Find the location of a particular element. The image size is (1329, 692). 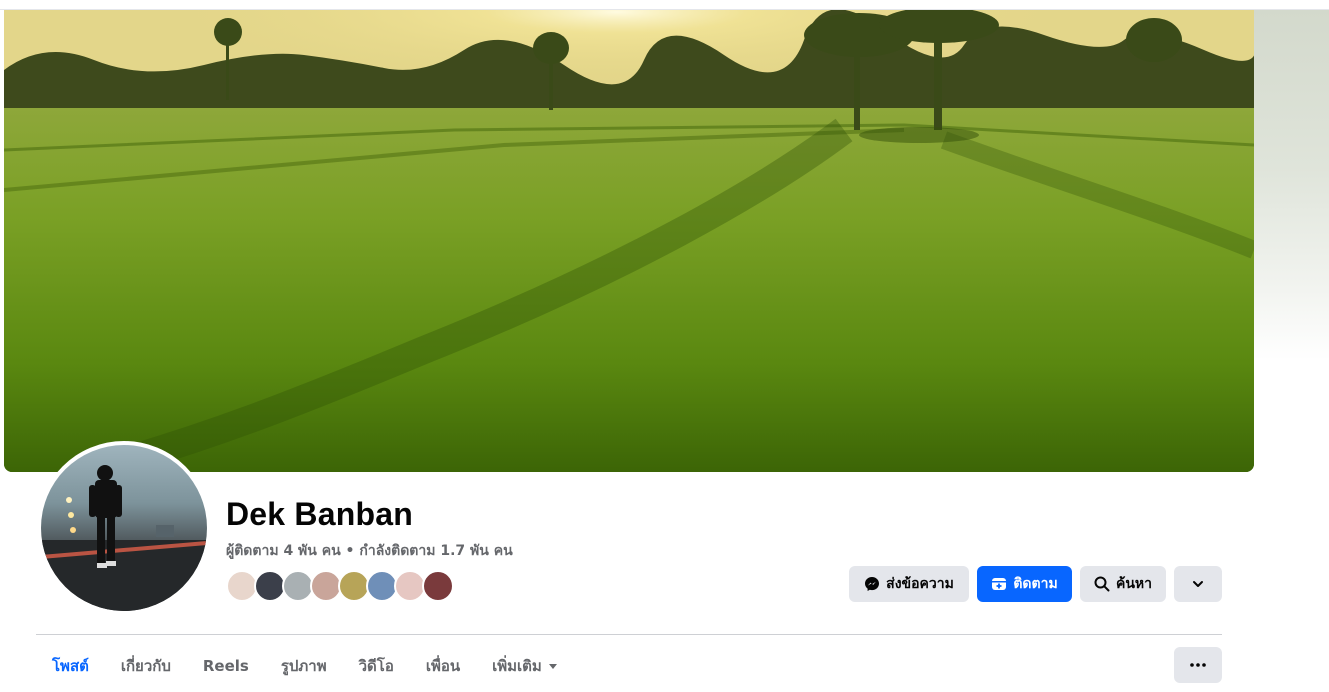

friends-preview is located at coordinates (340, 586).